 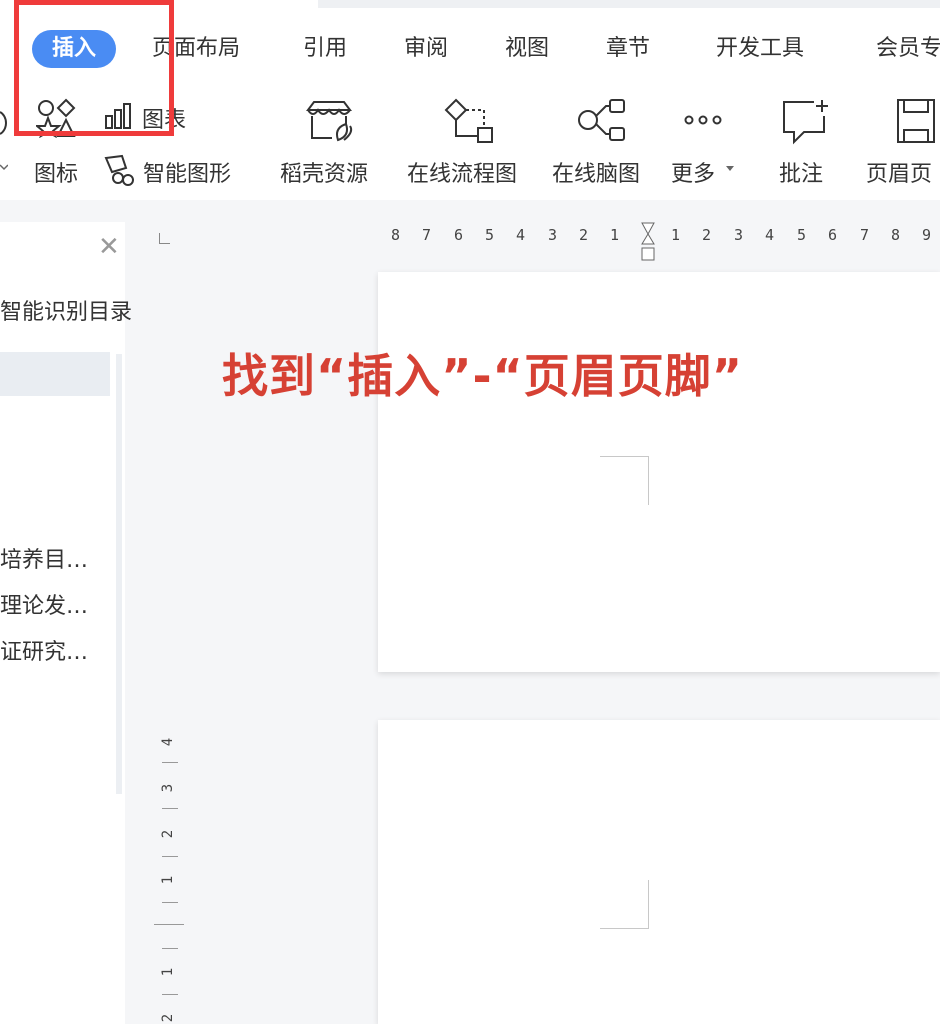 What do you see at coordinates (596, 172) in the screenshot?
I see `mindmap-label: 在线脑图` at bounding box center [596, 172].